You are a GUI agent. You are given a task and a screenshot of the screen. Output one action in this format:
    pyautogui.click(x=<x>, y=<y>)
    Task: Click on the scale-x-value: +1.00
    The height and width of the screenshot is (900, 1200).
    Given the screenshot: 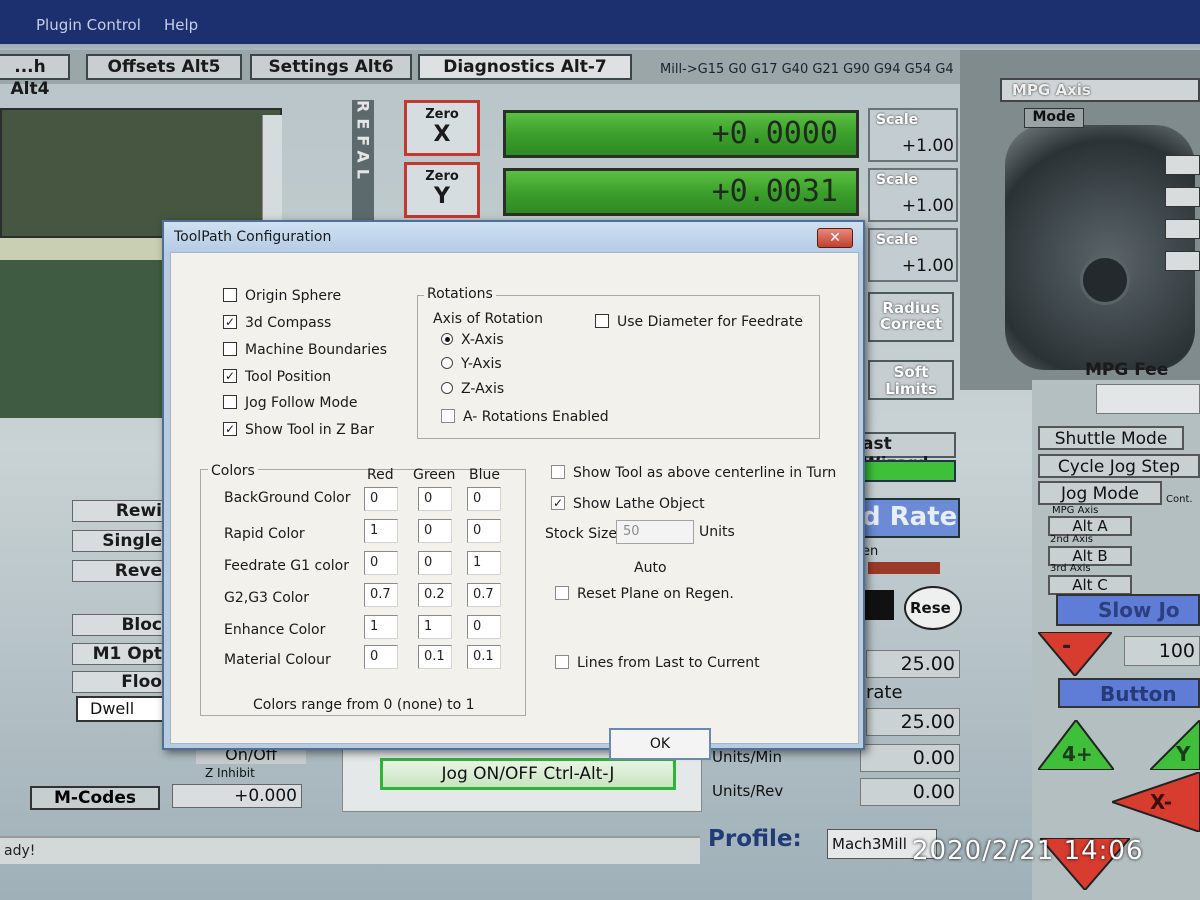 What is the action you would take?
    pyautogui.click(x=928, y=146)
    